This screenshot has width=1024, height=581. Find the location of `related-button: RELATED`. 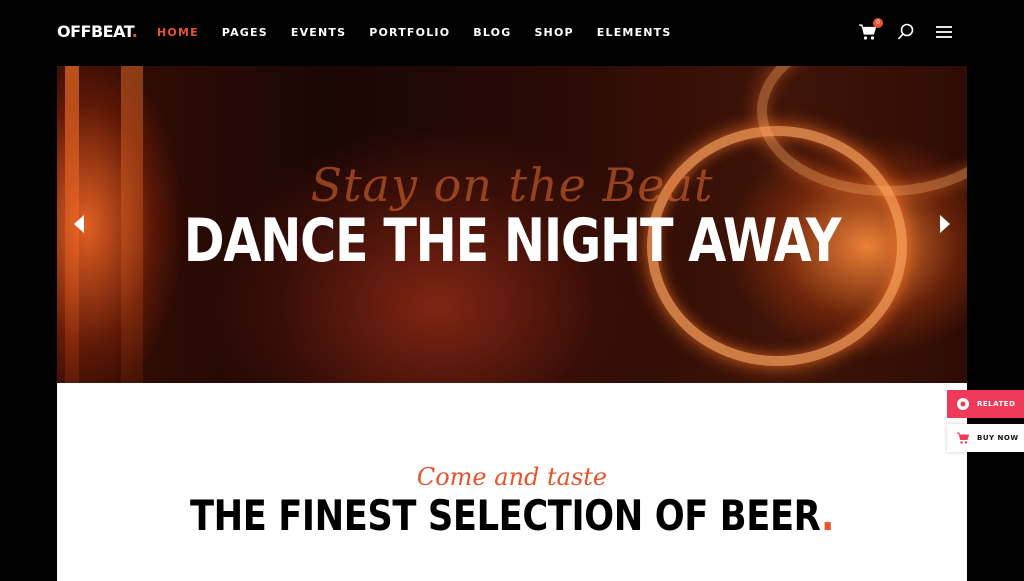

related-button: RELATED is located at coordinates (985, 404).